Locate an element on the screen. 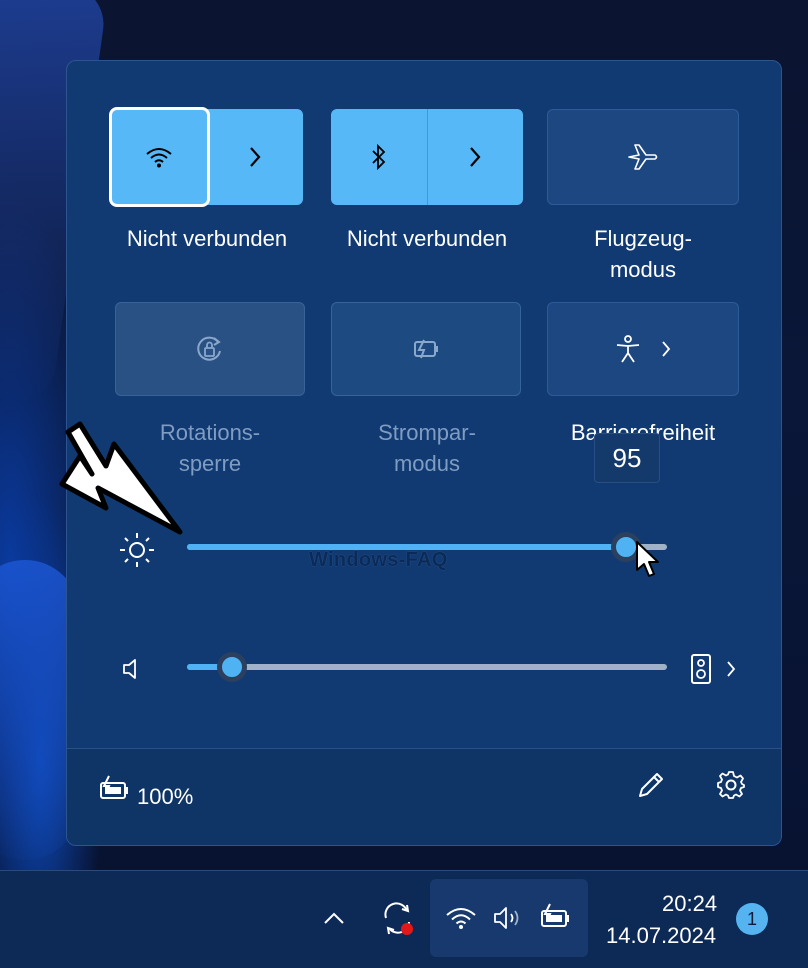 This screenshot has height=968, width=808. mouse-cursor-icon is located at coordinates (647, 559).